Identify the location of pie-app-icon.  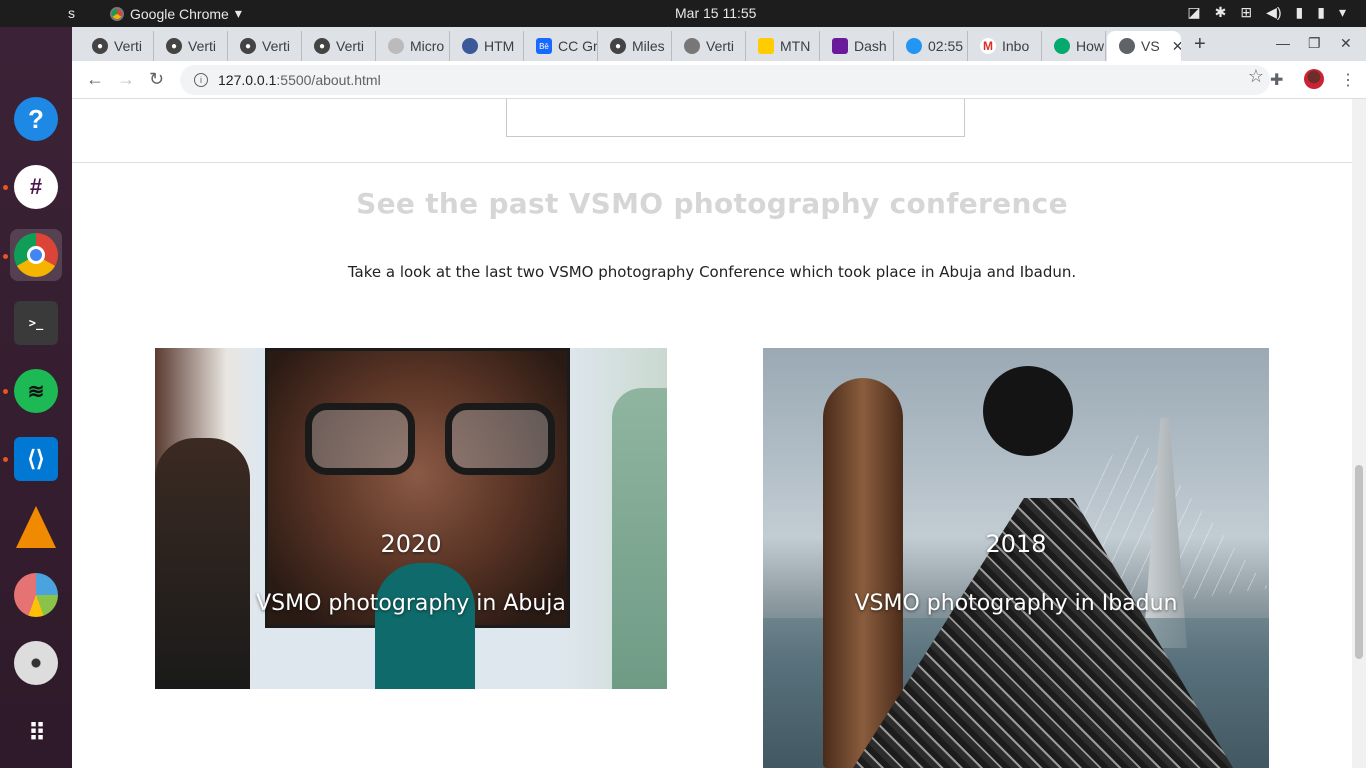
(36, 595).